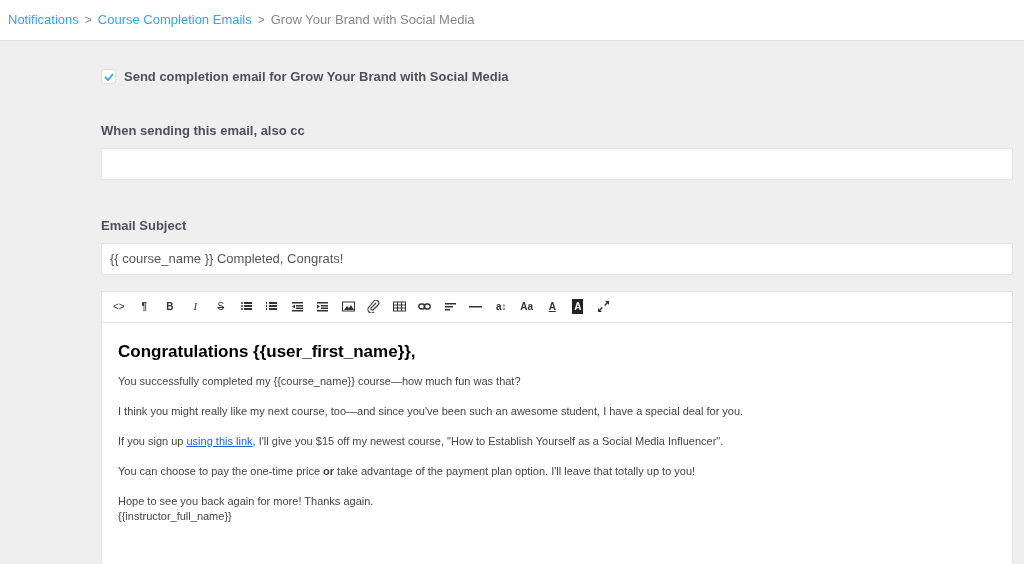  I want to click on checkbox, so click(108, 77).